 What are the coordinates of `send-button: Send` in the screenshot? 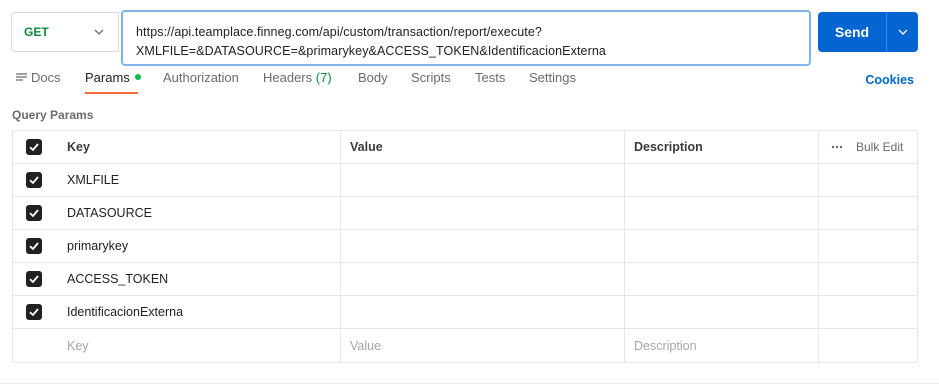 It's located at (852, 32).